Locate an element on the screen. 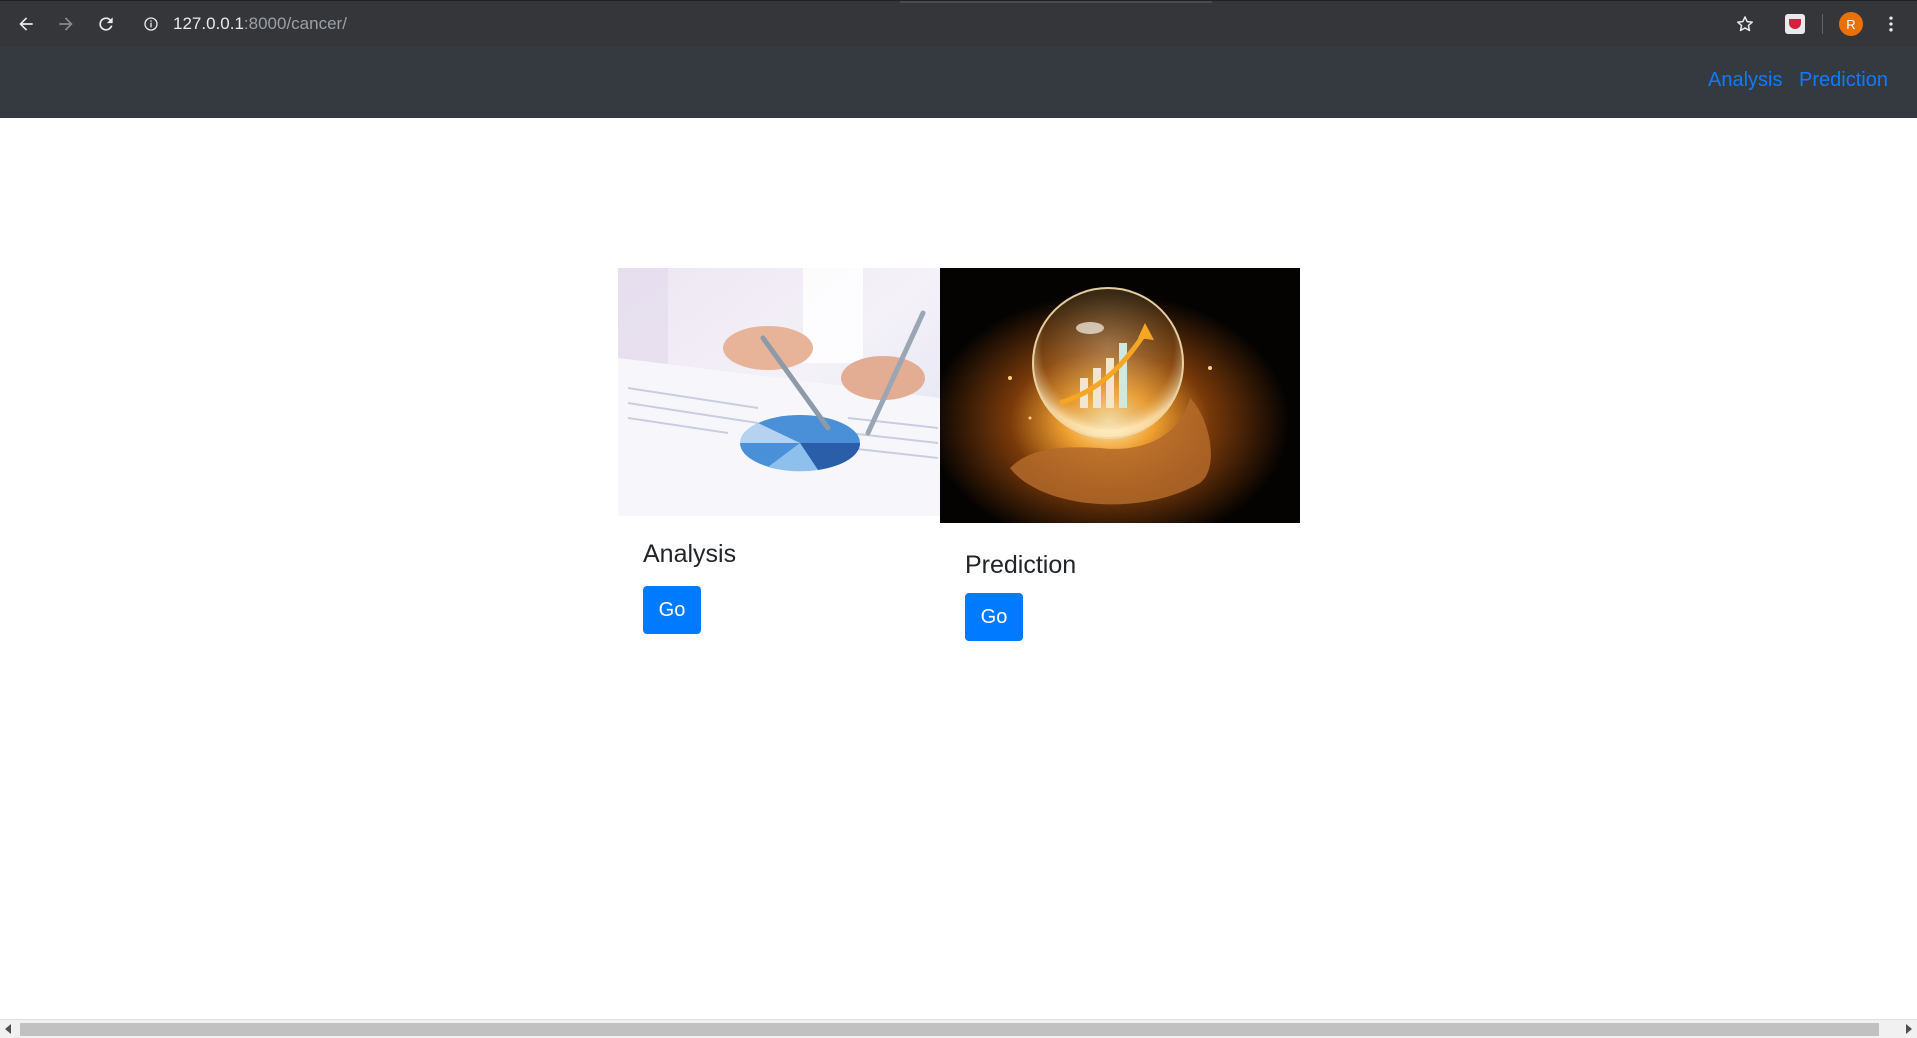 The width and height of the screenshot is (1917, 1038). back-button is located at coordinates (26, 24).